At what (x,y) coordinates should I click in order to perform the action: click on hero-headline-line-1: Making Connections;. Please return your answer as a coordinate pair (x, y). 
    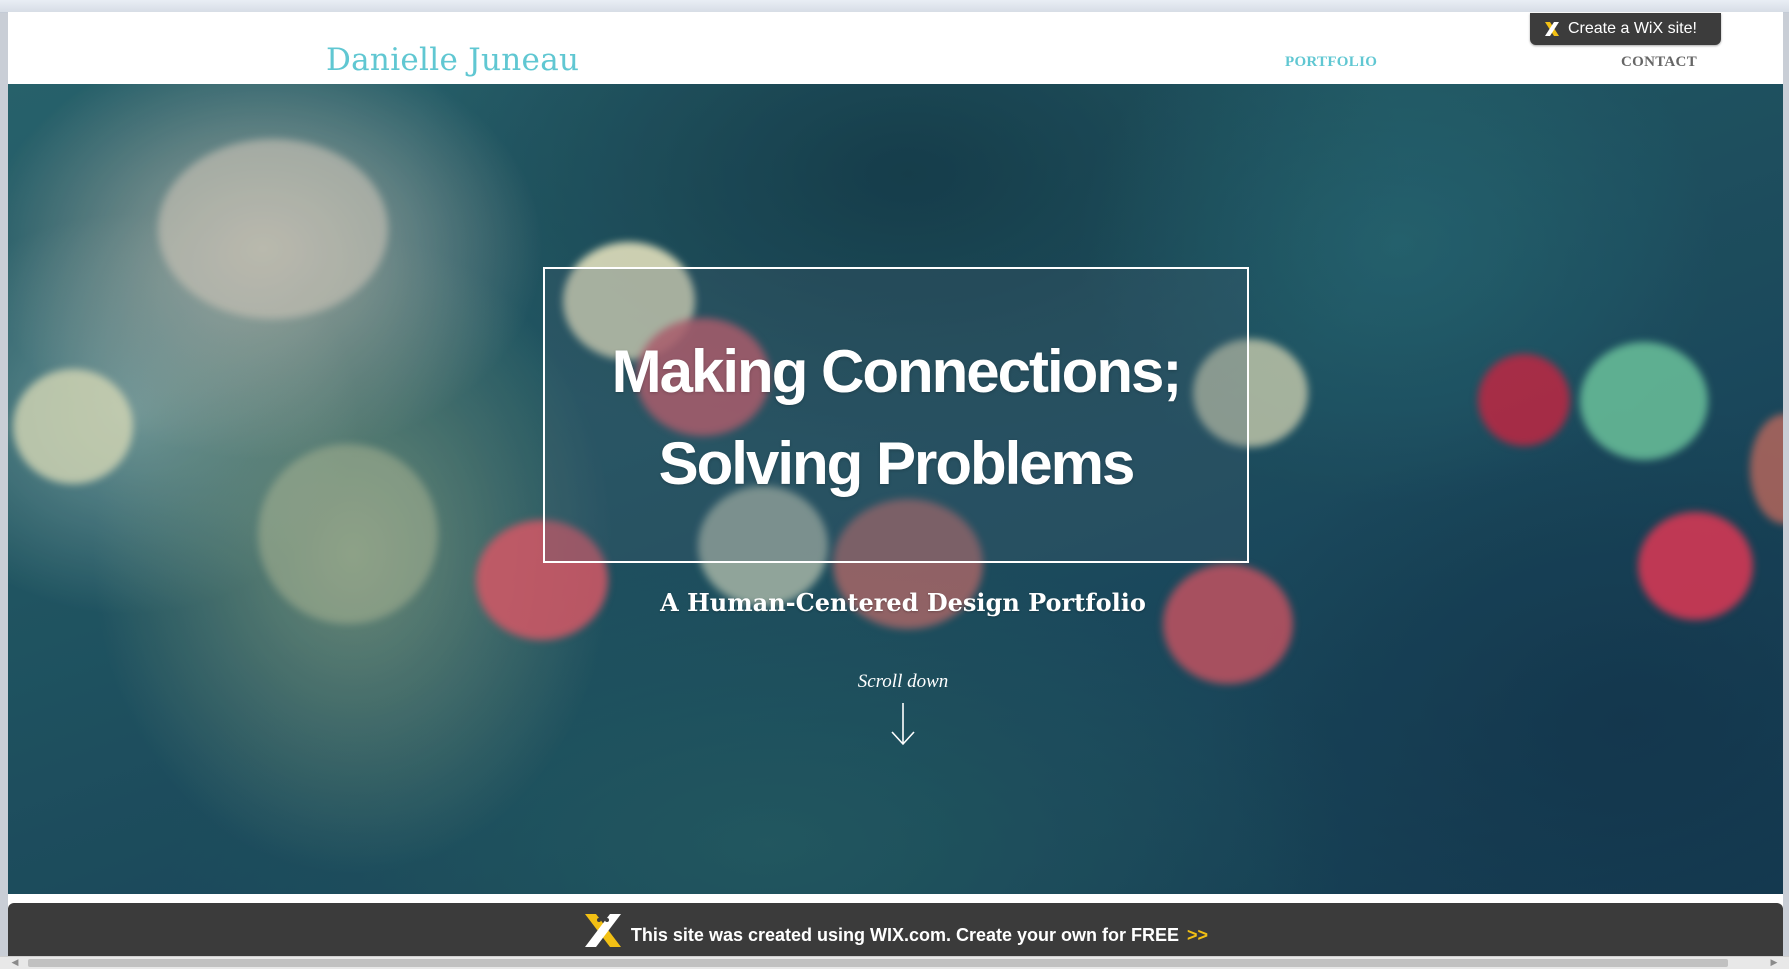
    Looking at the image, I should click on (897, 371).